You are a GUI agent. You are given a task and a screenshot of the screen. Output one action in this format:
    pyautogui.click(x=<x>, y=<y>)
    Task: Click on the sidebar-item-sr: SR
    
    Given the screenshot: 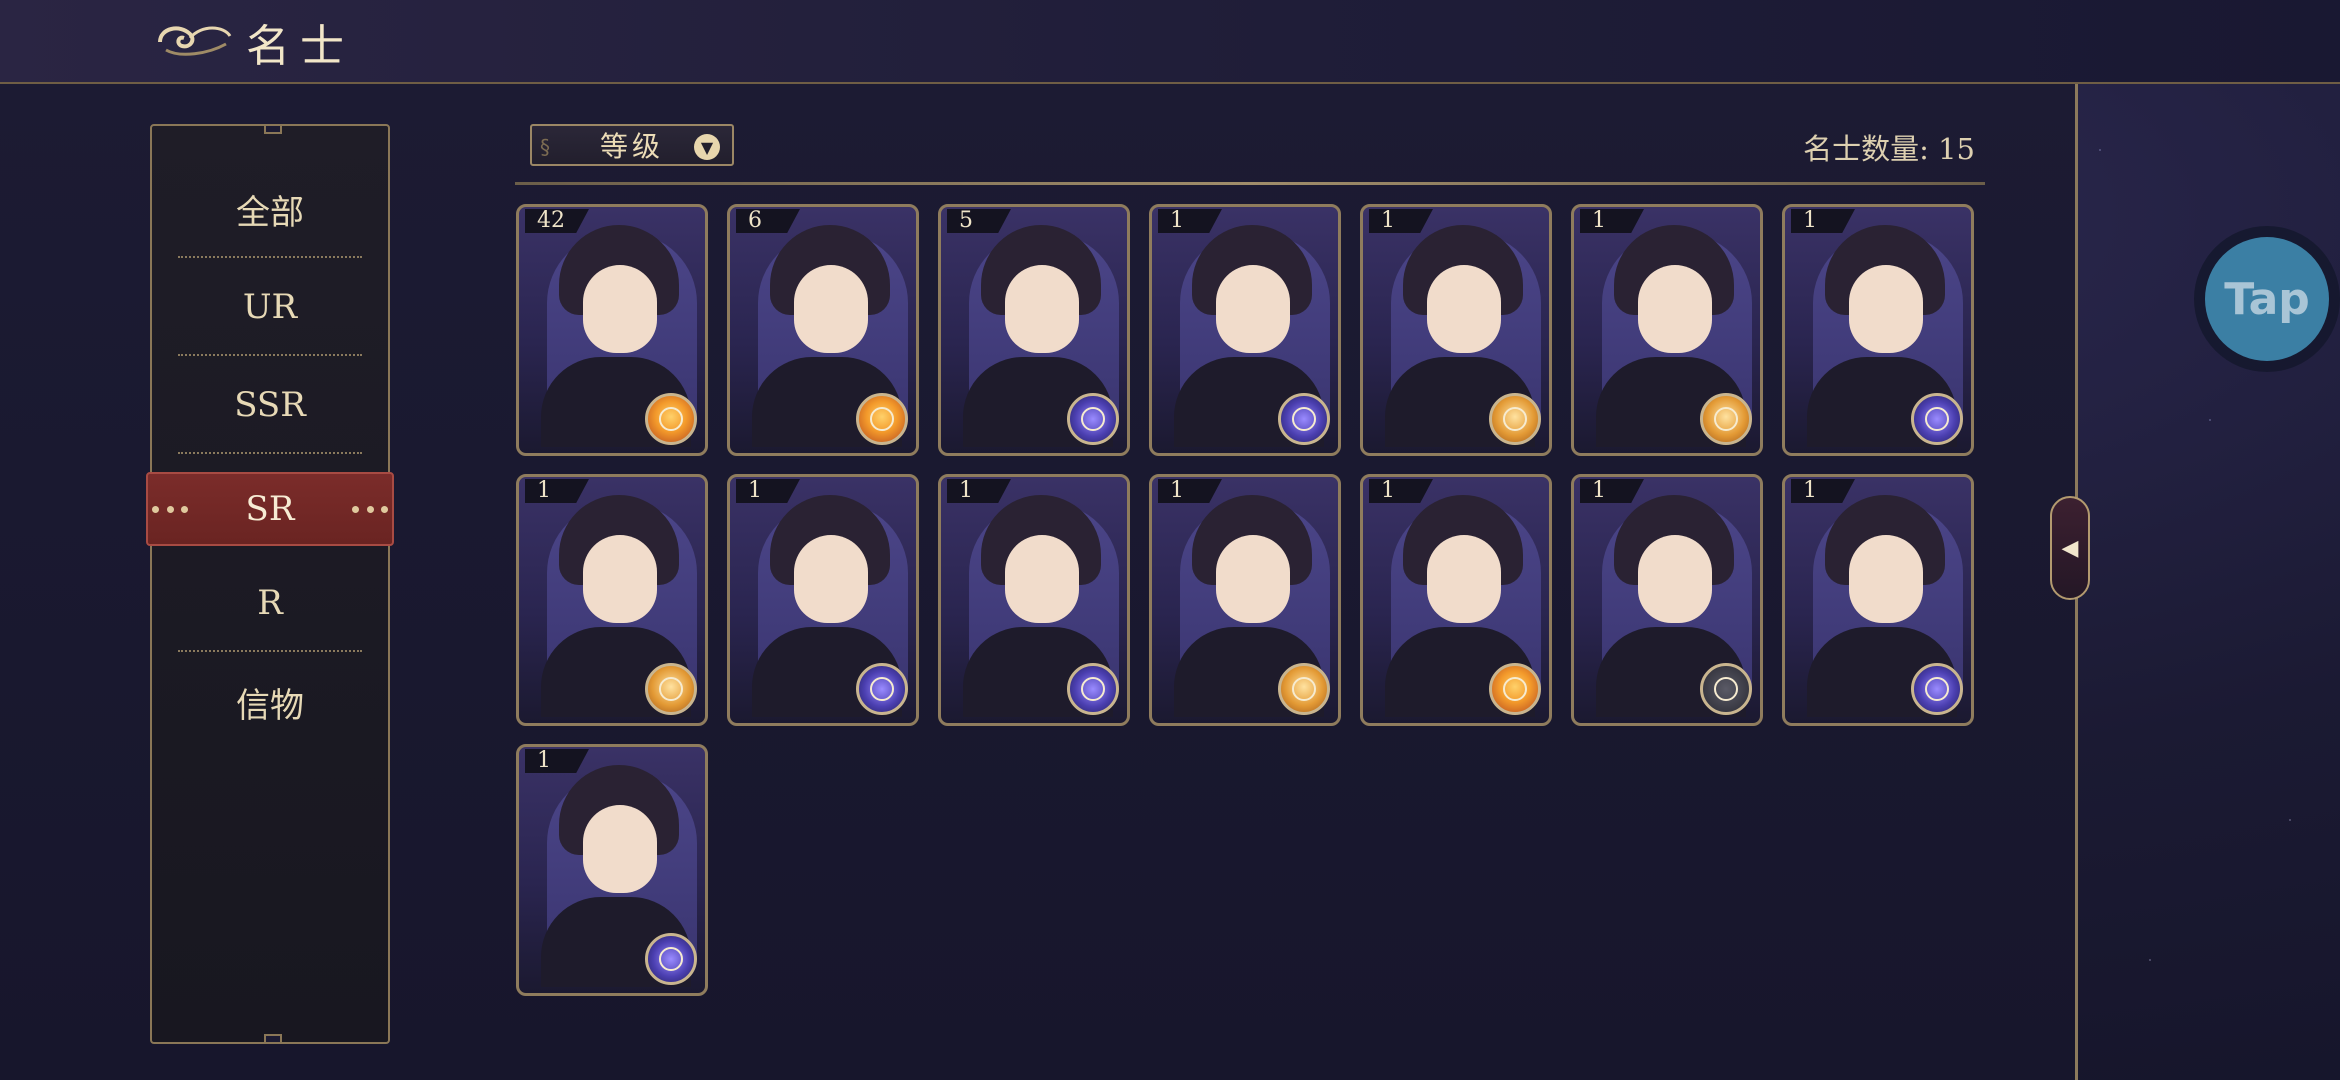 What is the action you would take?
    pyautogui.click(x=270, y=509)
    